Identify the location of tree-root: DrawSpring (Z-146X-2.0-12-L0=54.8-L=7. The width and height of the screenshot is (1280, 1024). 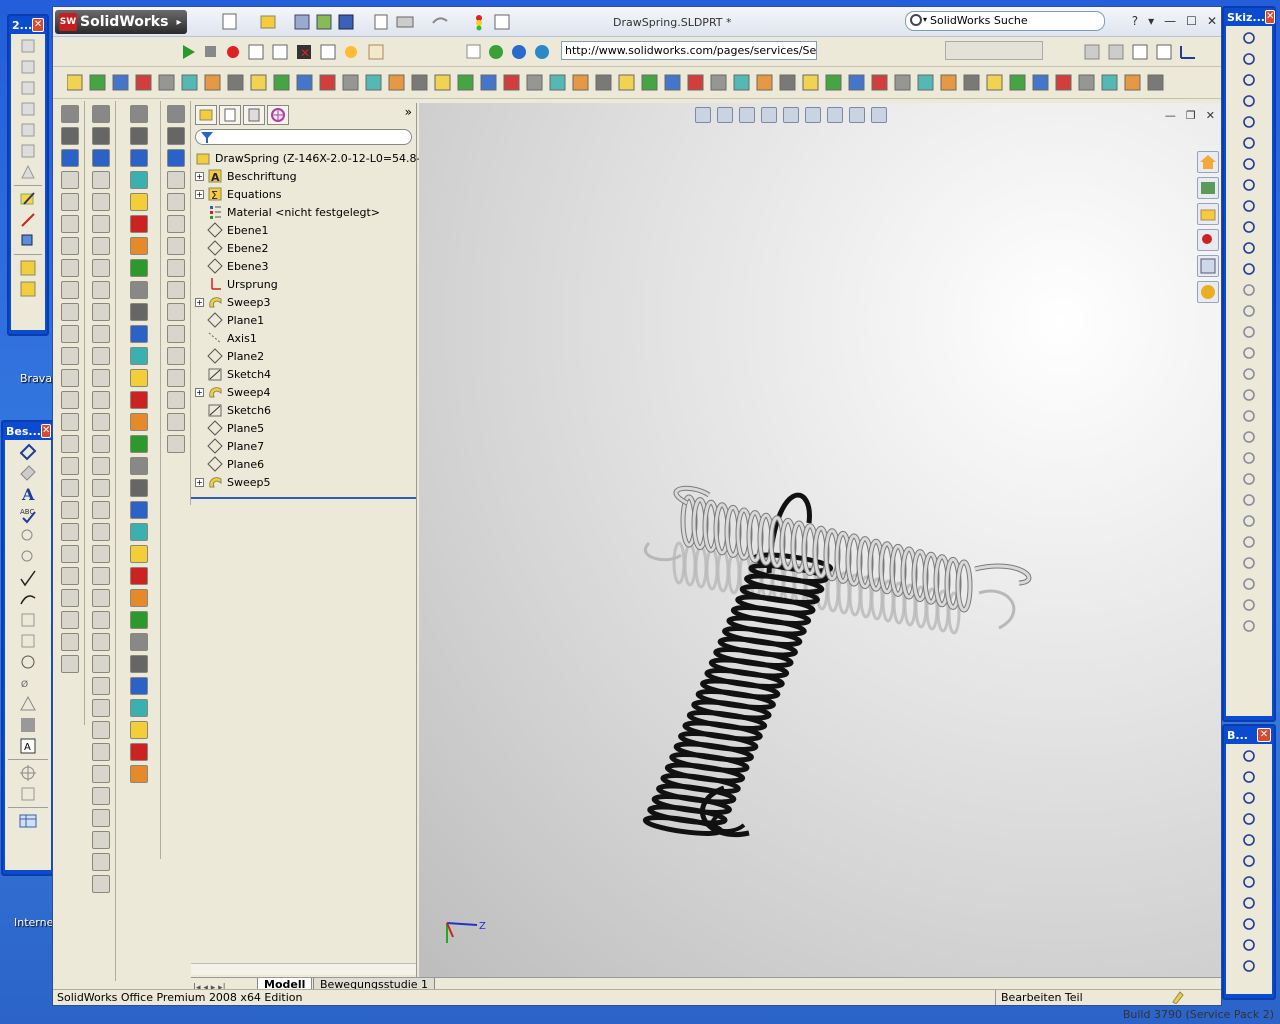
(319, 158).